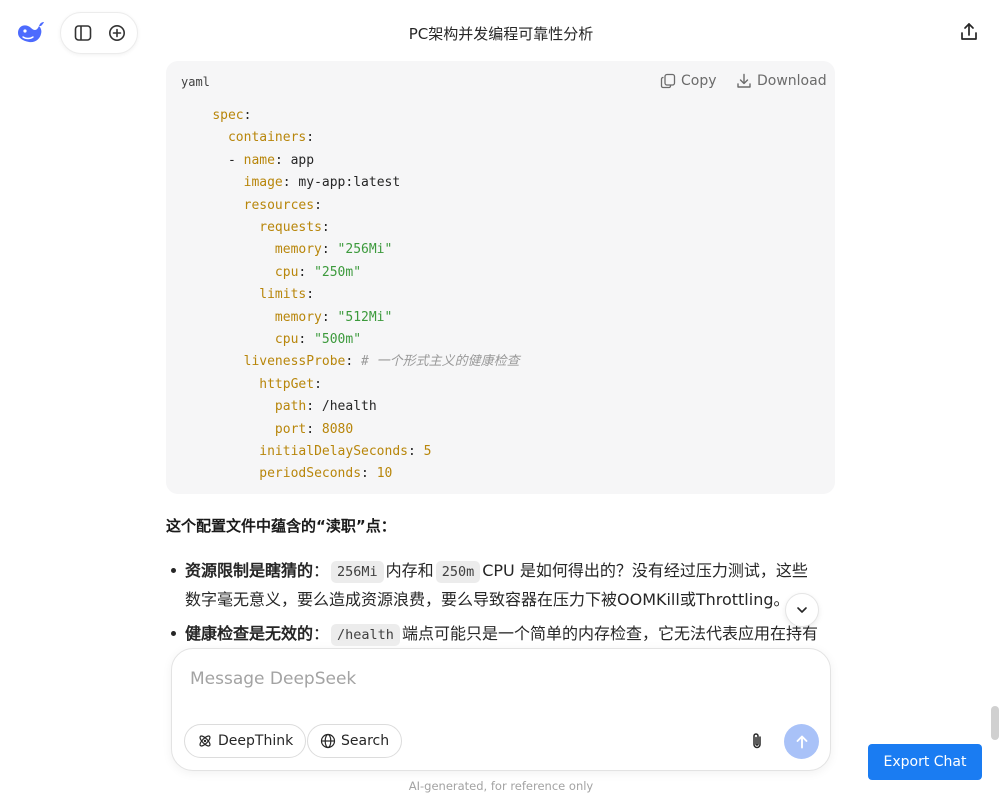  I want to click on bullet-text: CPU 是如何得出的？没有经过压力测试，这些, so click(645, 570).